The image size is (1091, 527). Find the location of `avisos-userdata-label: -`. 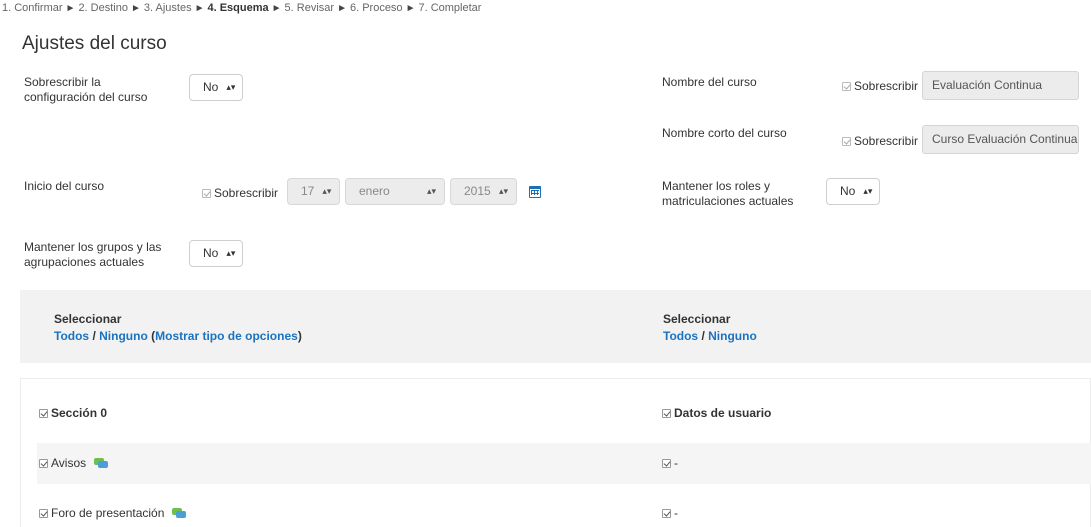

avisos-userdata-label: - is located at coordinates (676, 463).